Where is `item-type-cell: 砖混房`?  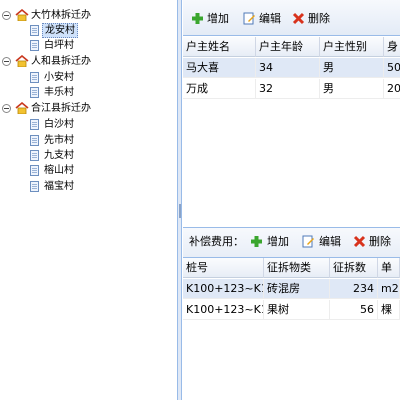 item-type-cell: 砖混房 is located at coordinates (297, 289).